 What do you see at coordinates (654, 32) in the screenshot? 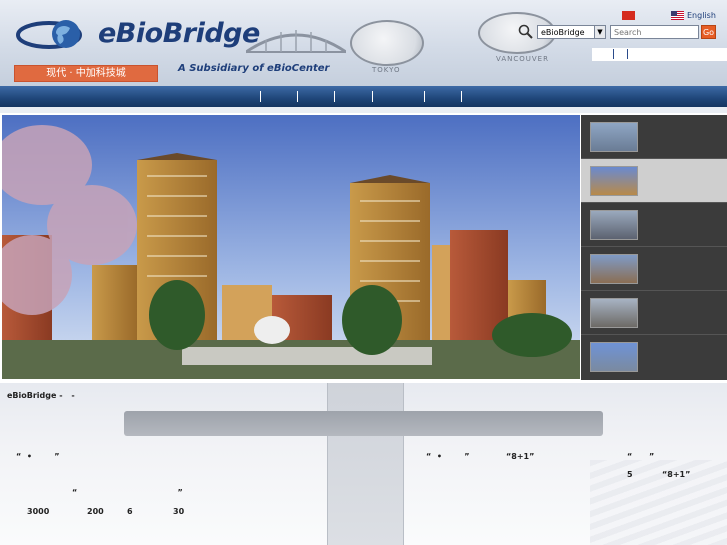
I see `search-input` at bounding box center [654, 32].